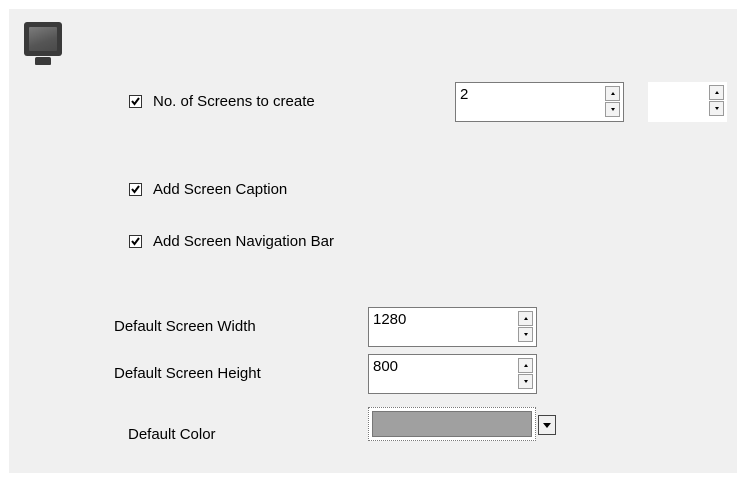  I want to click on screens-count-stepper: 2, so click(539, 102).